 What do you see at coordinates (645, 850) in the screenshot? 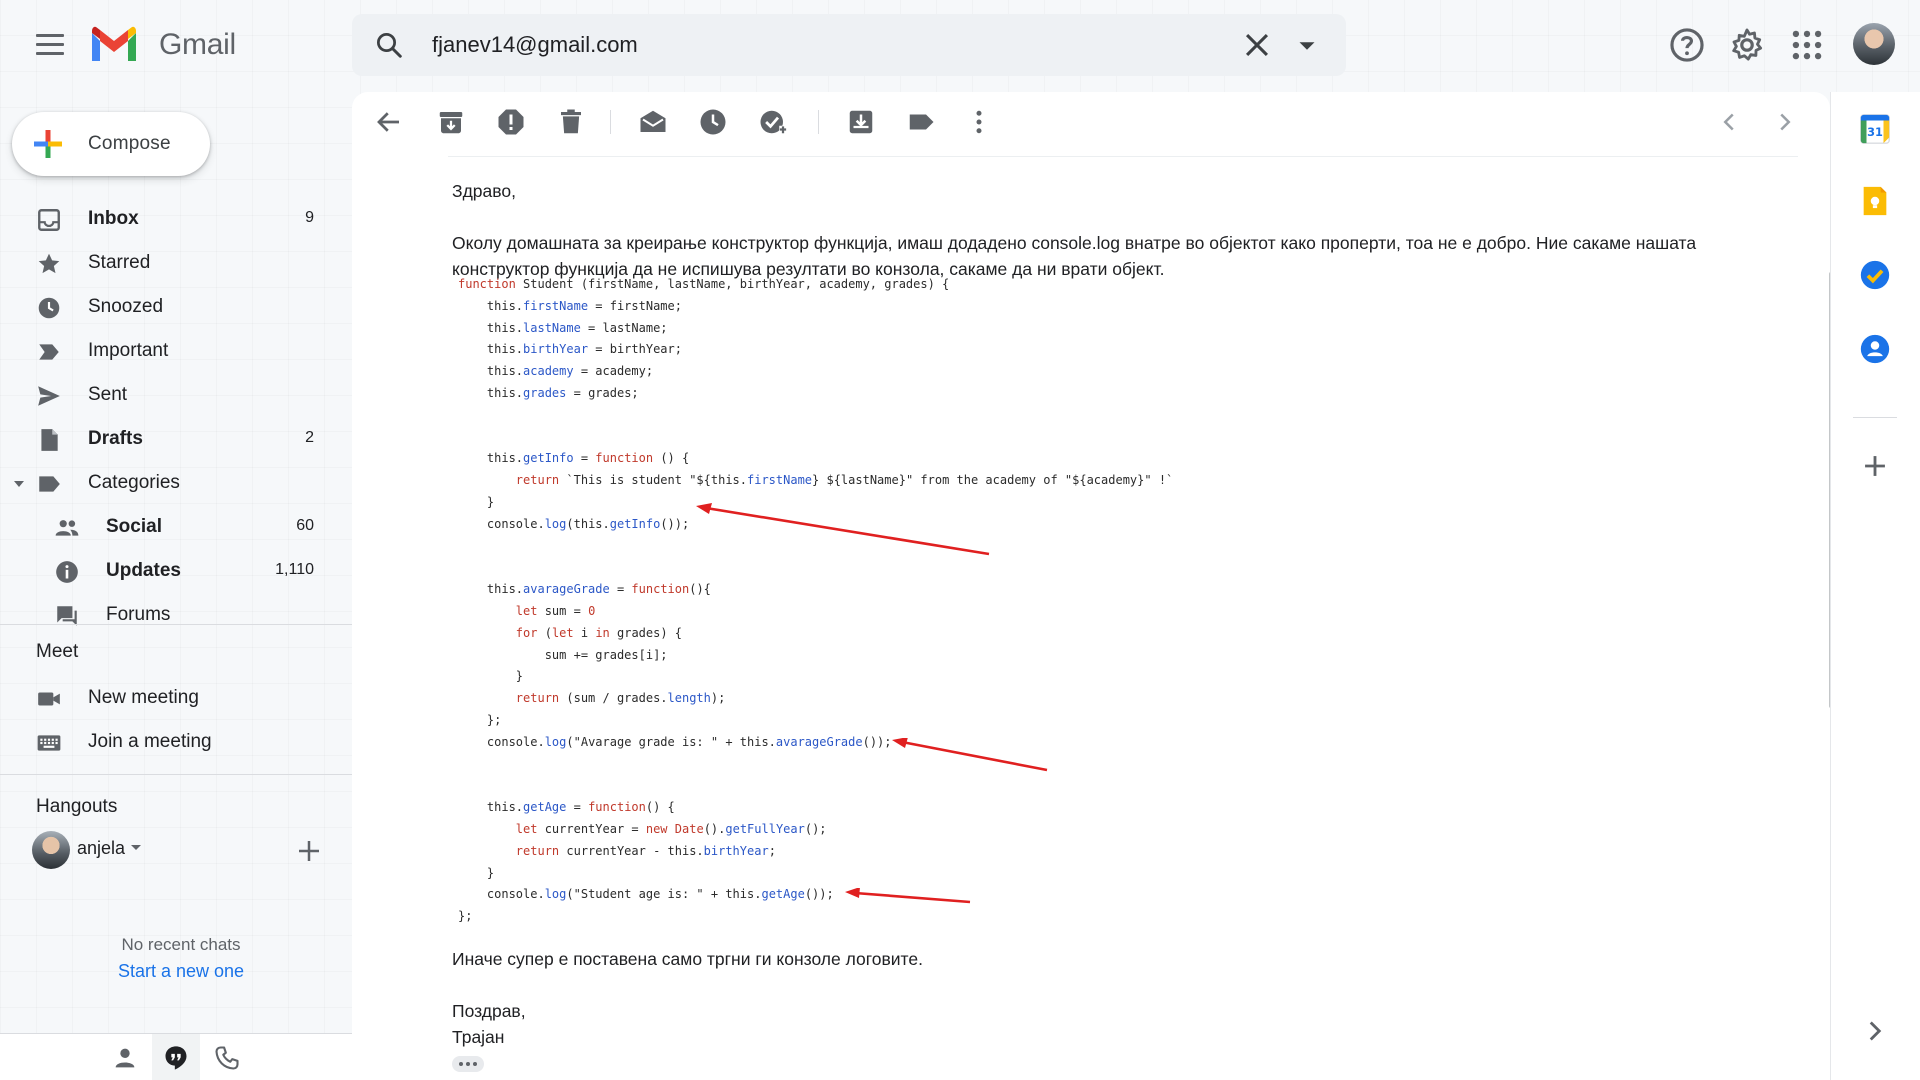
I see `code-line: return currentYear - this.birthYear;` at bounding box center [645, 850].